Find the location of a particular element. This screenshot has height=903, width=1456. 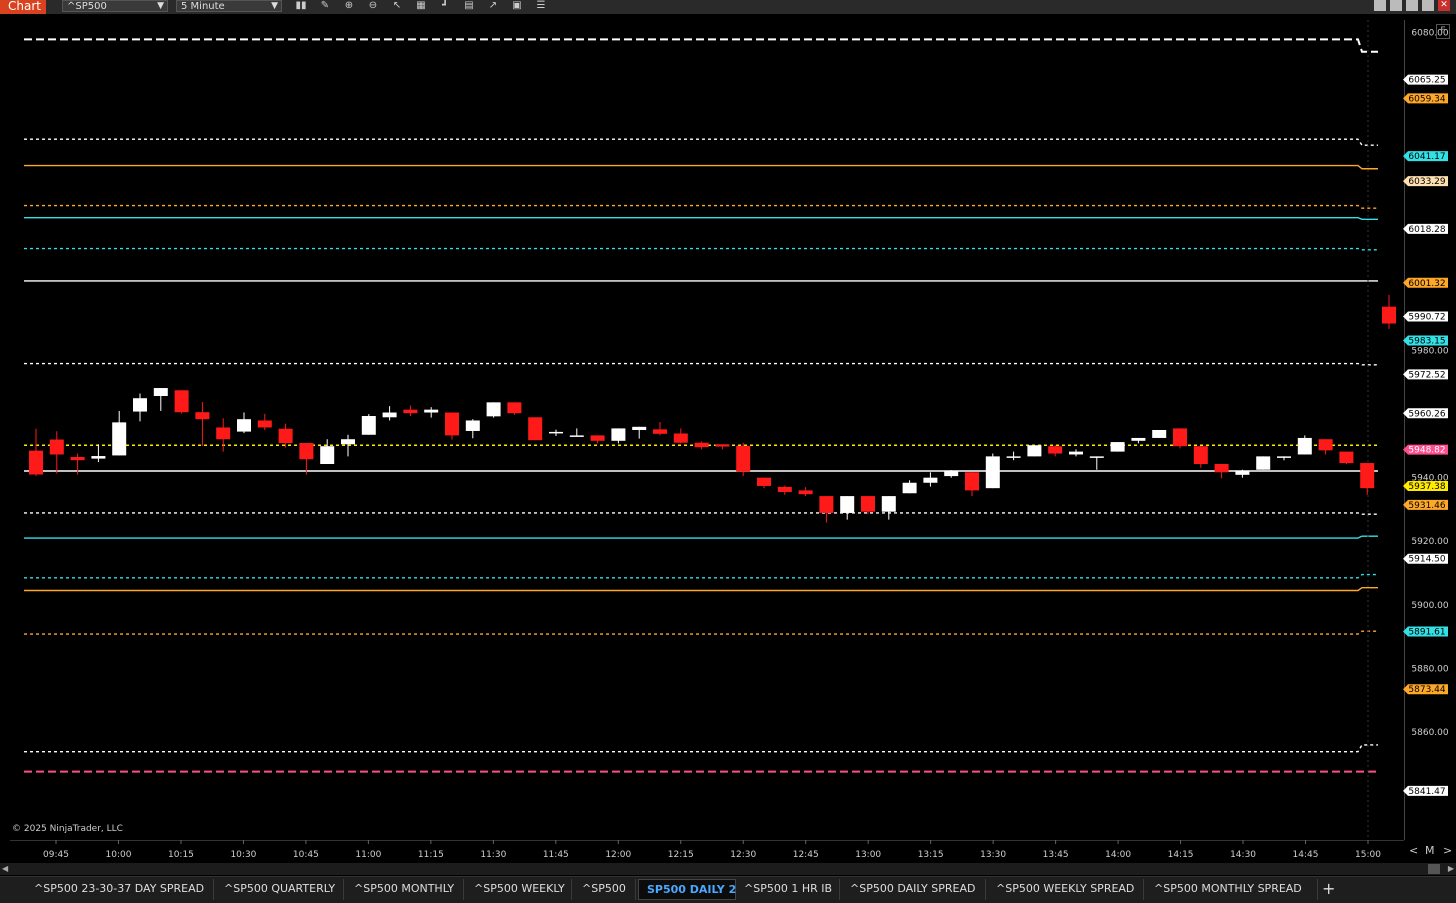

copyright-text: © 2025 NinjaTrader, LLC is located at coordinates (67, 829).